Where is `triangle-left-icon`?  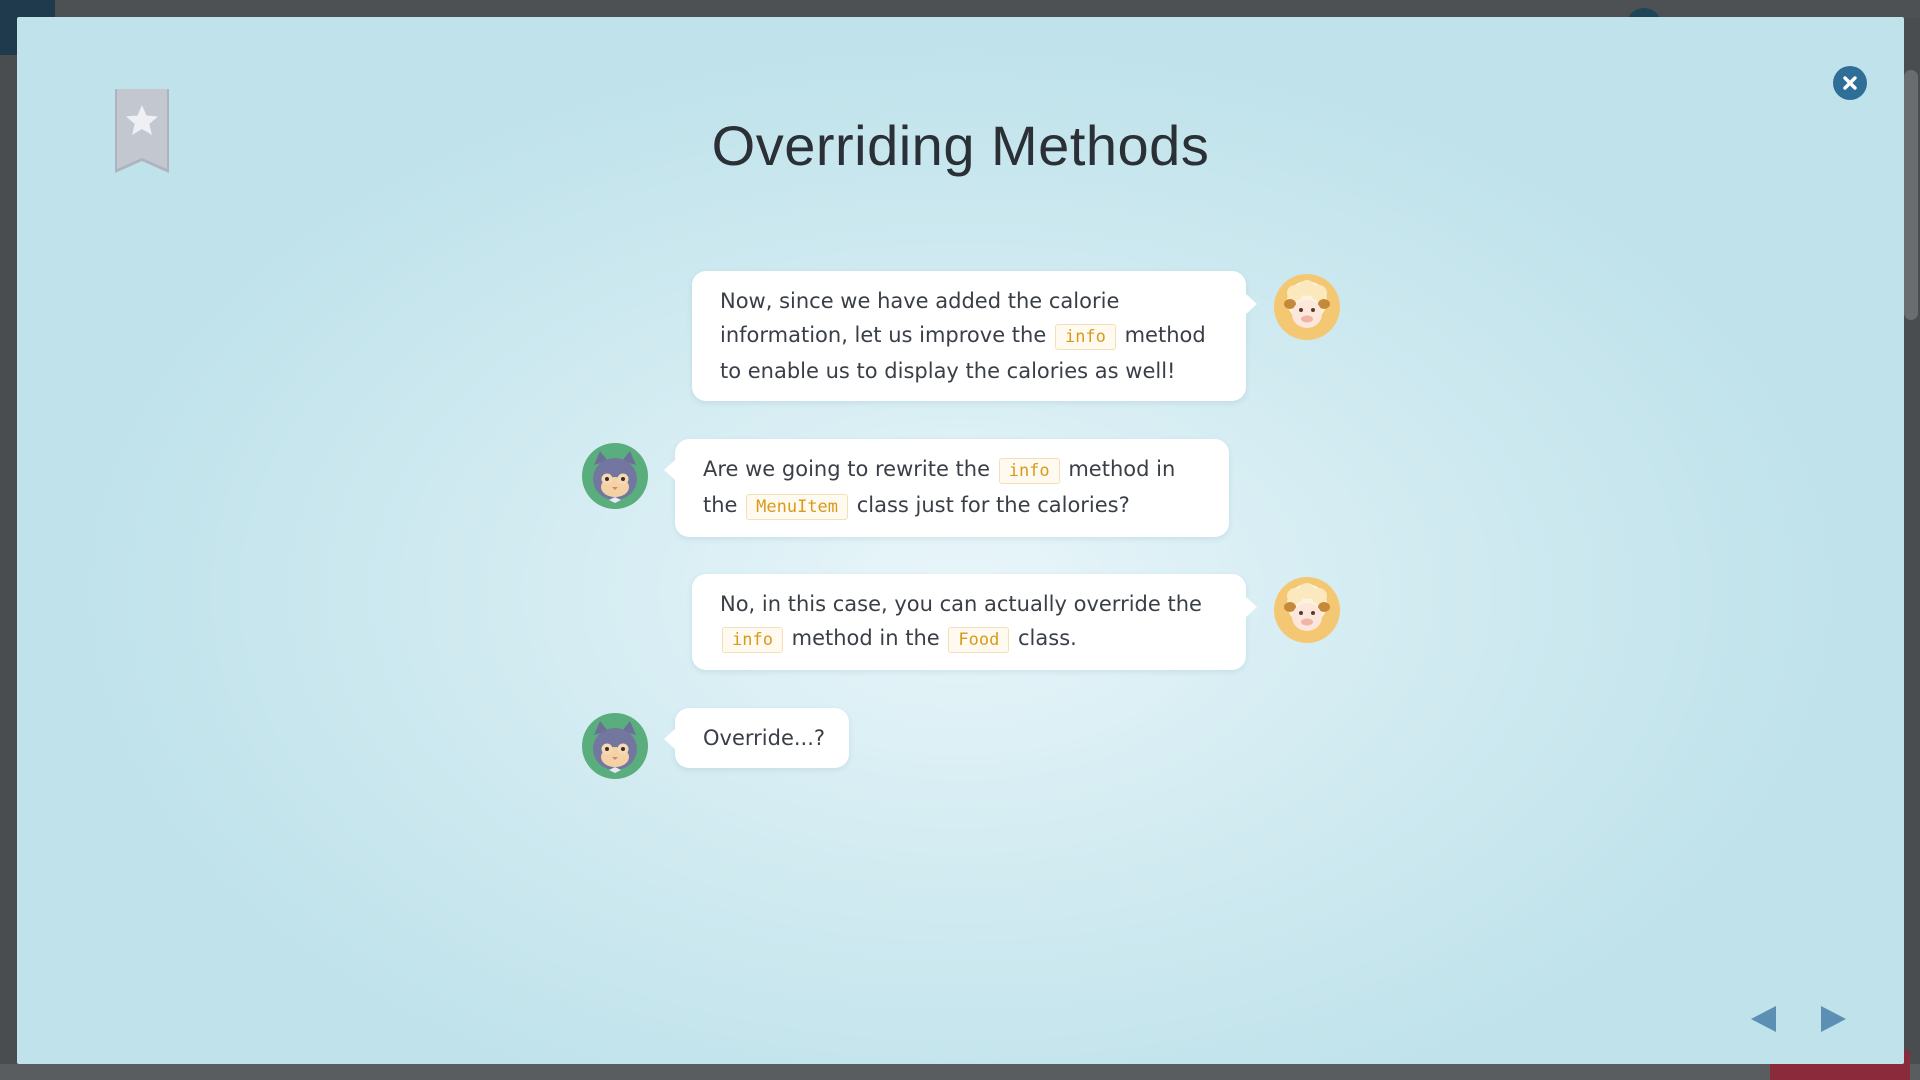
triangle-left-icon is located at coordinates (1763, 1019).